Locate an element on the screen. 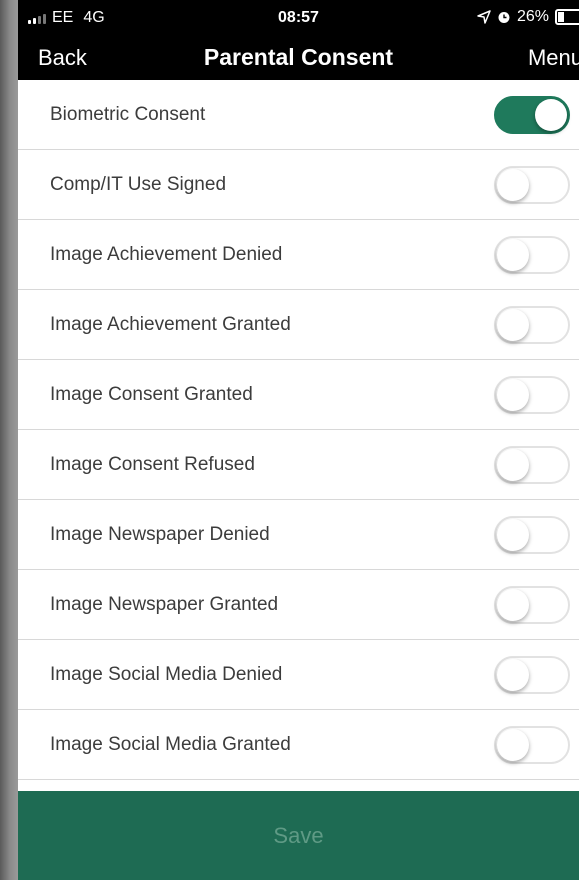 The width and height of the screenshot is (579, 880). battery-percent: 26% is located at coordinates (532, 16).